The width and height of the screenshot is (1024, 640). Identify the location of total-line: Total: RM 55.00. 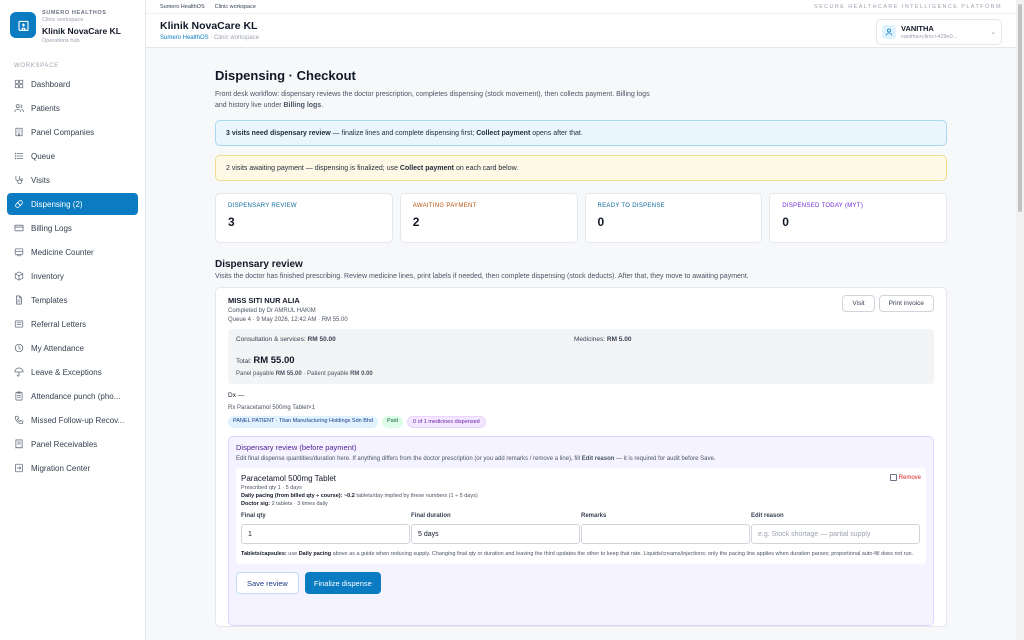
(581, 360).